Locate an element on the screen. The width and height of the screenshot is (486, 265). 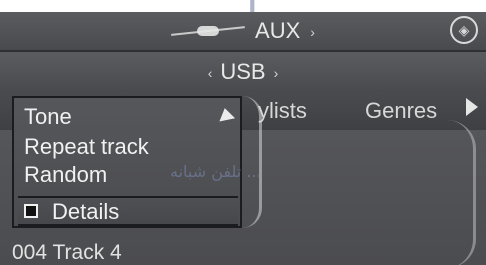
tab-genres: Genres is located at coordinates (401, 111).